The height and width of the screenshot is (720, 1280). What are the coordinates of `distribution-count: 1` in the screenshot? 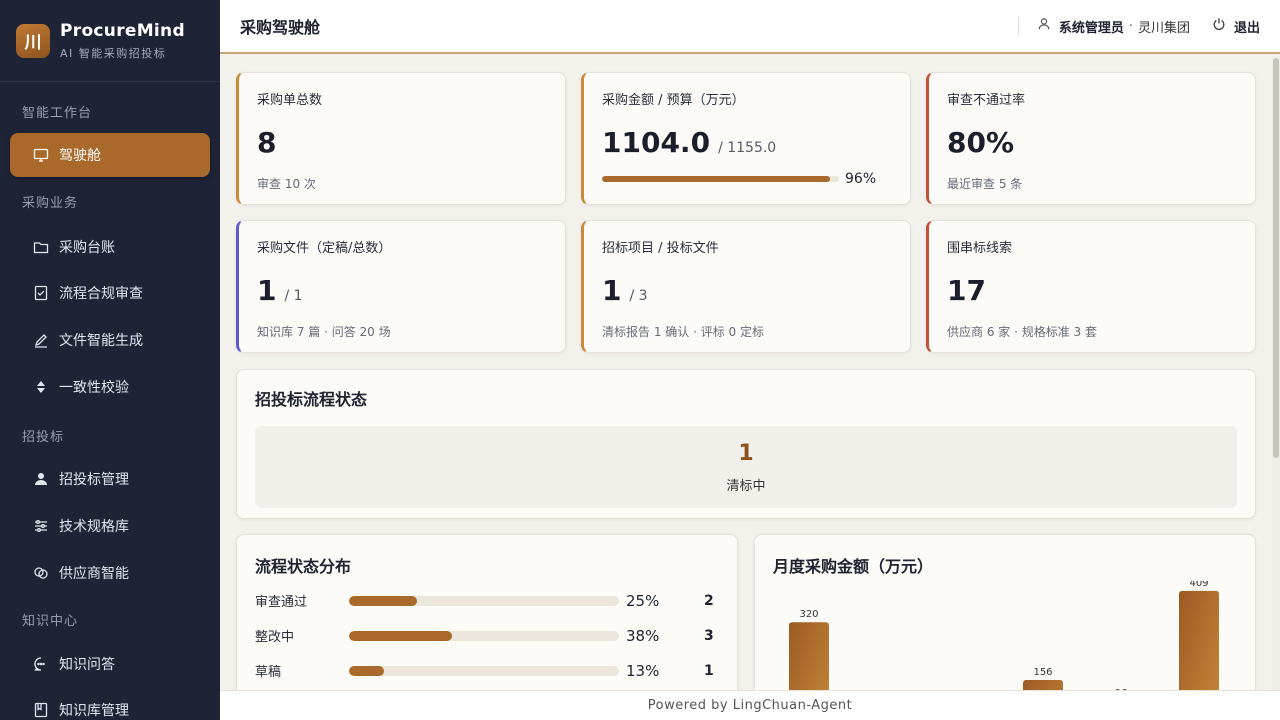 It's located at (709, 670).